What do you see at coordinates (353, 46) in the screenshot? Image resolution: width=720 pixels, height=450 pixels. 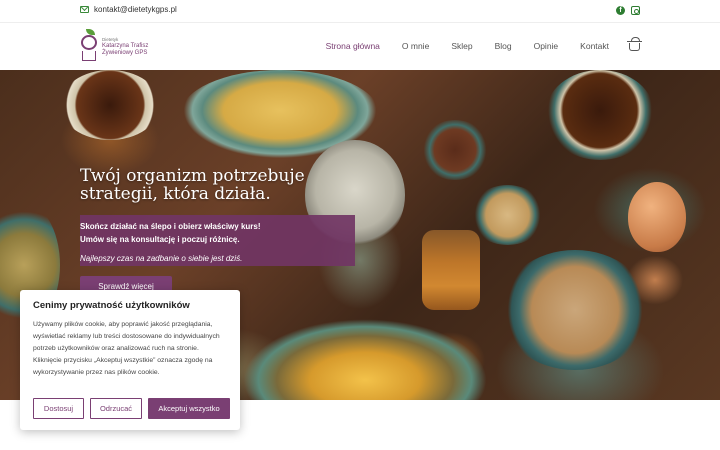 I see `nav-item-home: Strona główna` at bounding box center [353, 46].